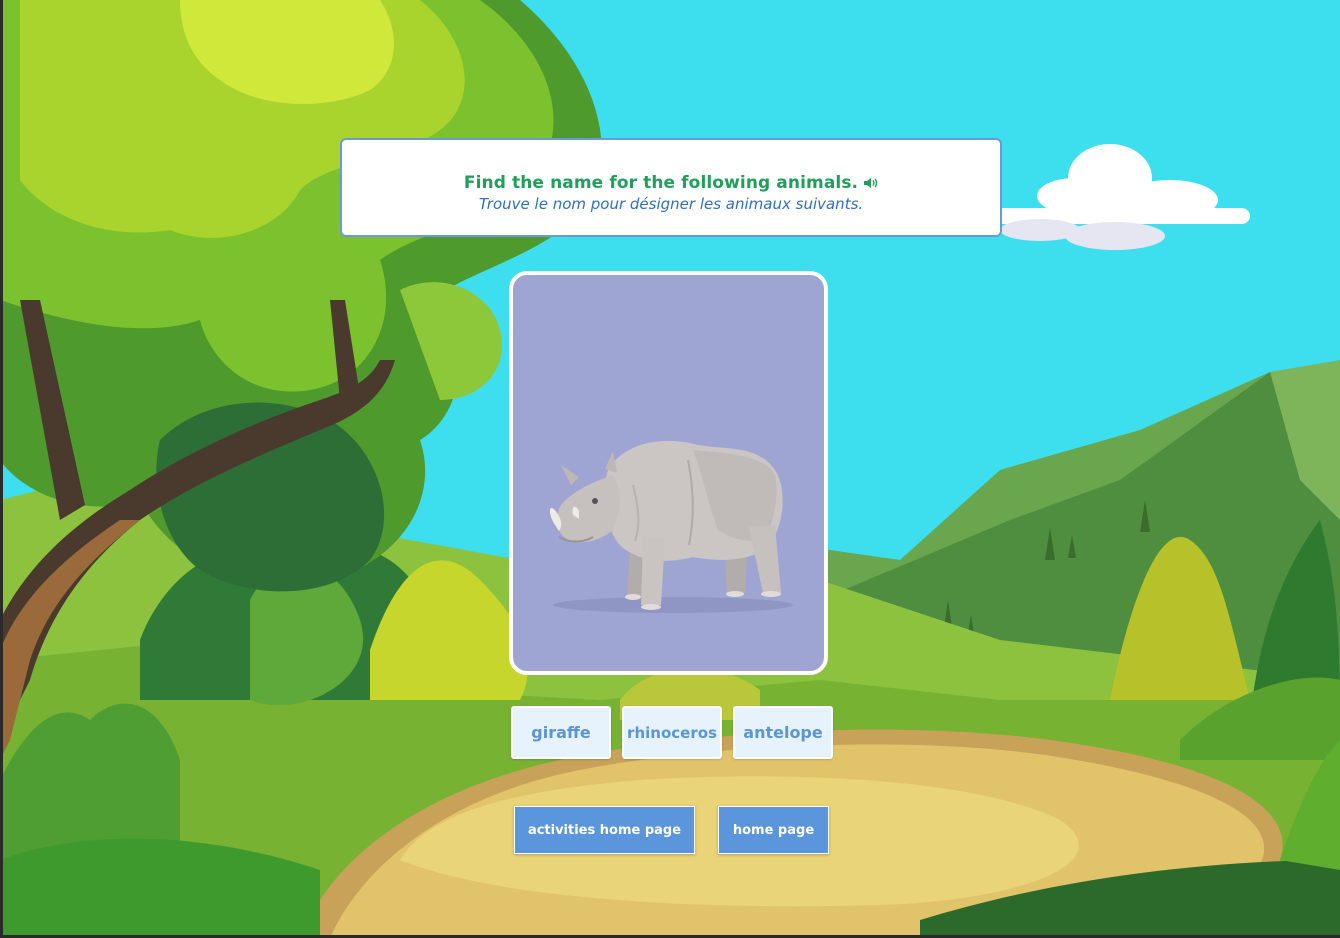 The height and width of the screenshot is (938, 1340). Describe the element at coordinates (561, 732) in the screenshot. I see `choice-giraffe: giraffe` at that location.